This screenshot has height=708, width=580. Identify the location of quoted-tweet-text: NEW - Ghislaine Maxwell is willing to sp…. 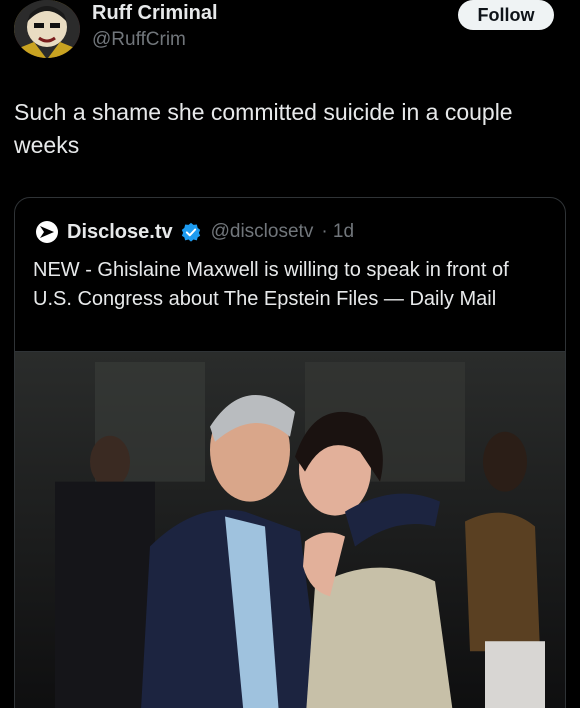
(271, 284).